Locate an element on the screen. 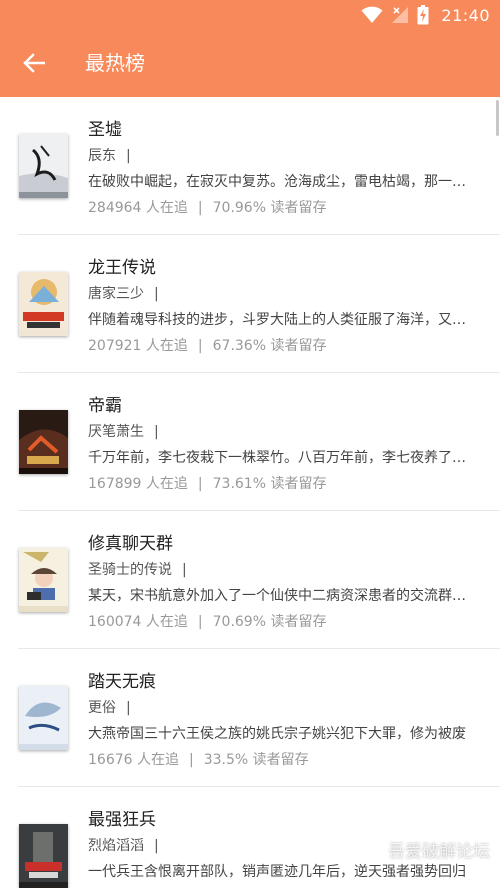 This screenshot has width=500, height=888. wifi-icon is located at coordinates (372, 15).